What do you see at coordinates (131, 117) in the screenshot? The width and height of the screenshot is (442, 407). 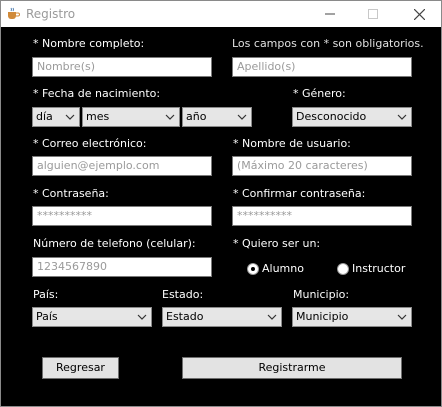 I see `mes-select: mes` at bounding box center [131, 117].